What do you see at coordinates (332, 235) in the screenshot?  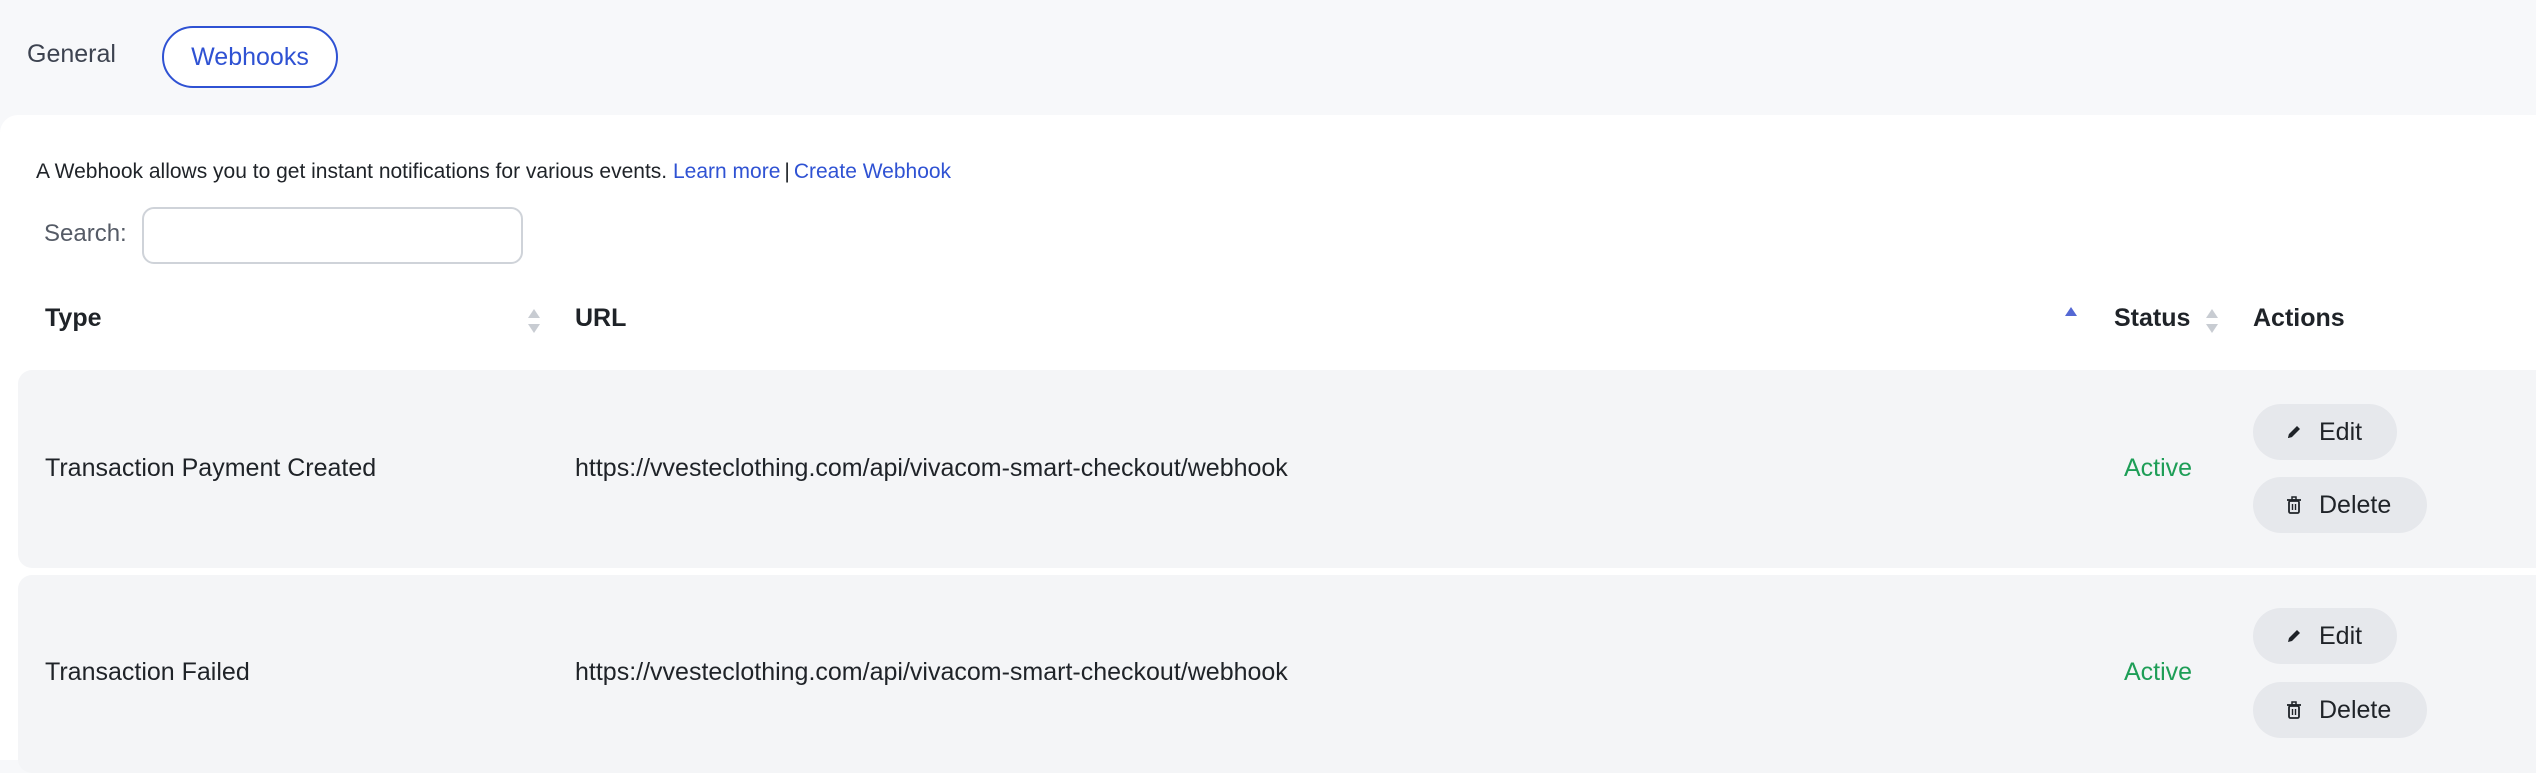 I see `search-input` at bounding box center [332, 235].